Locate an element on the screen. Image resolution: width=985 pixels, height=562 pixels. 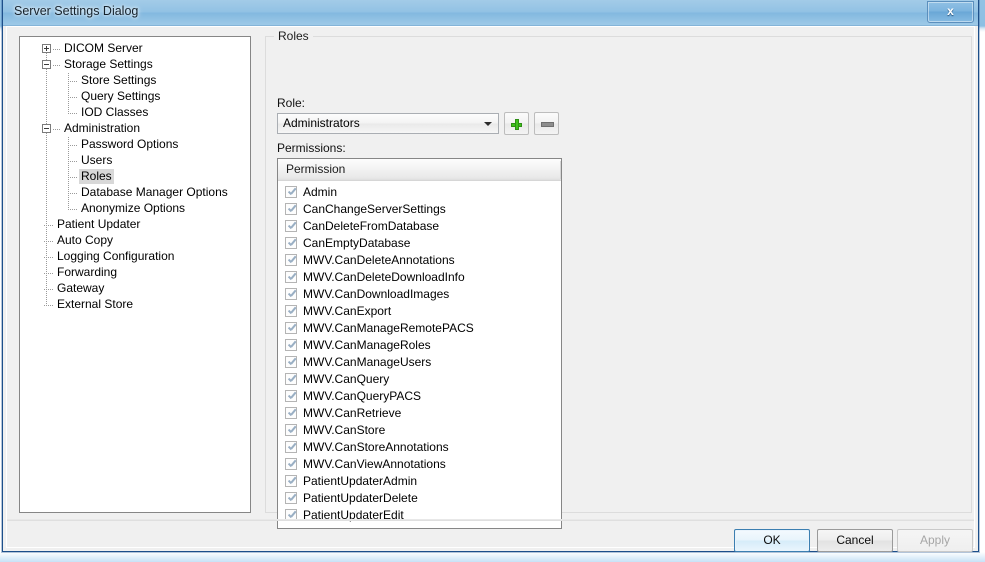
tree-item-label: Auto Copy is located at coordinates (85, 240).